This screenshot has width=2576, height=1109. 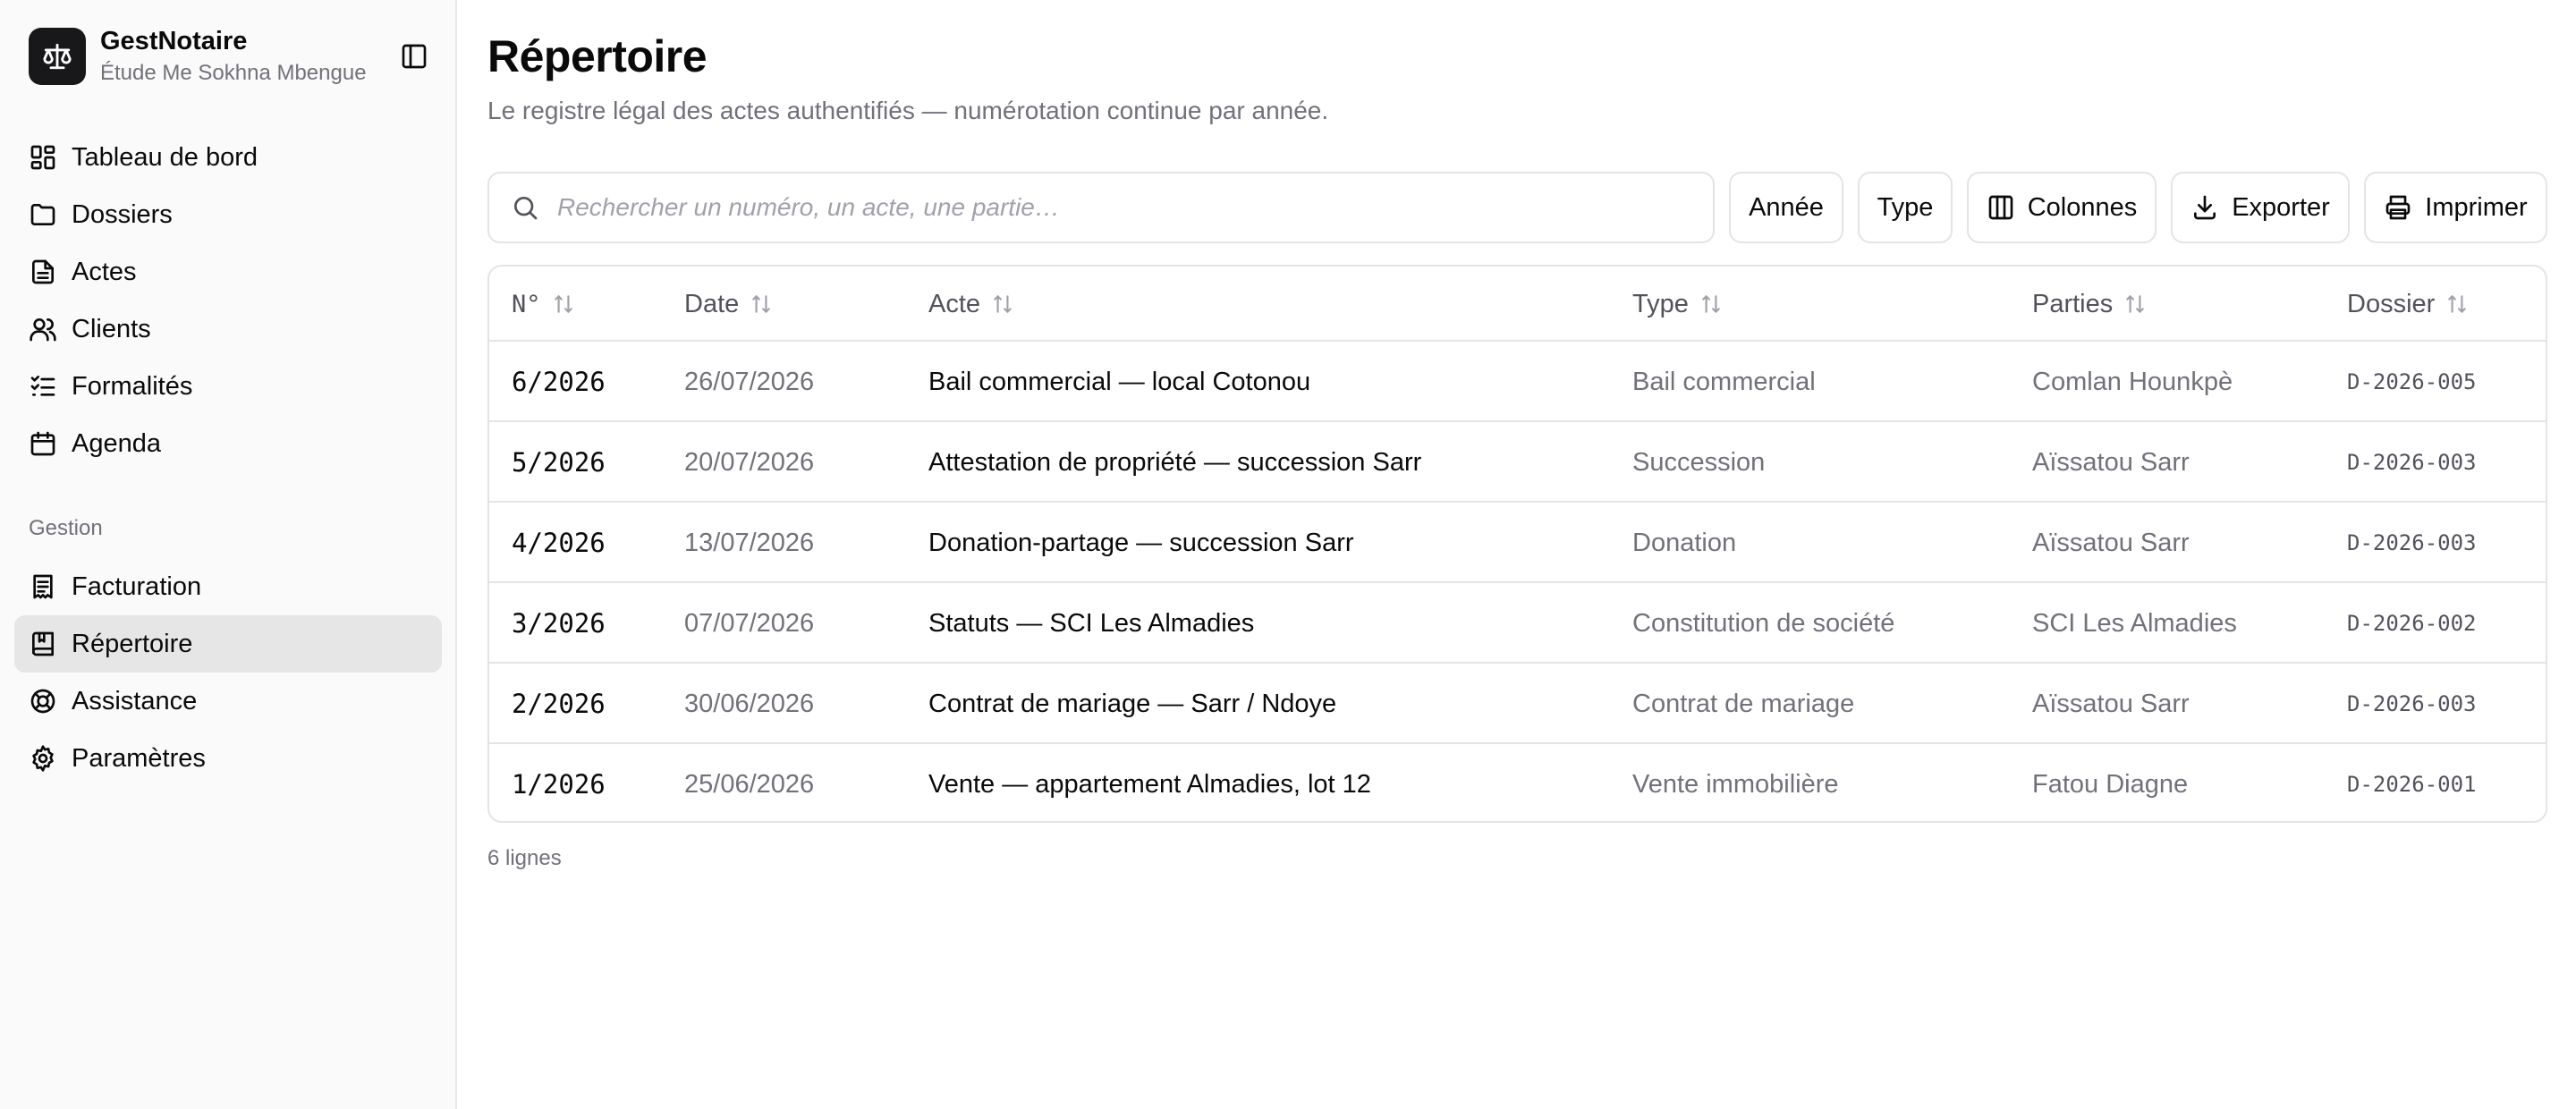 What do you see at coordinates (228, 214) in the screenshot?
I see `sidebar-item-dossiers: Dossiers` at bounding box center [228, 214].